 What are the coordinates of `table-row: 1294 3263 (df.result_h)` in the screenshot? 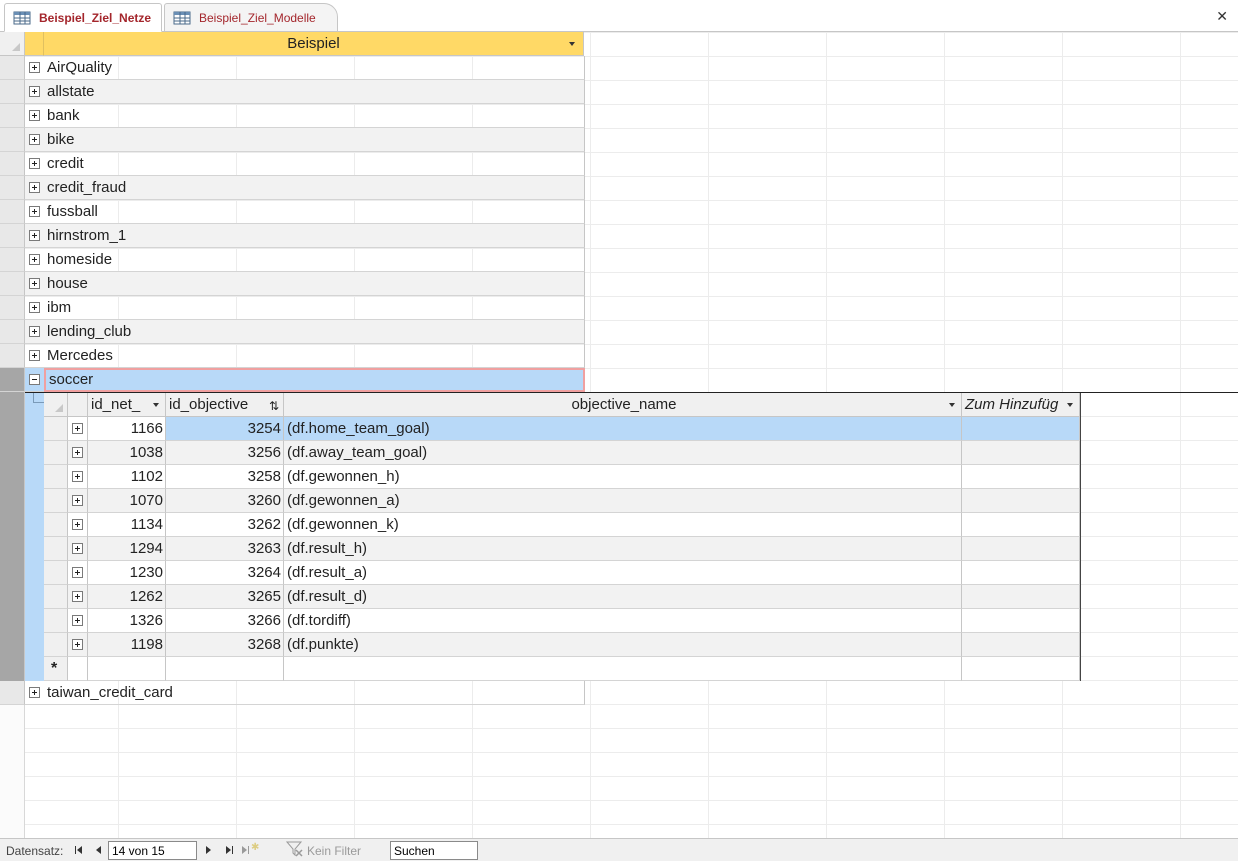 It's located at (562, 549).